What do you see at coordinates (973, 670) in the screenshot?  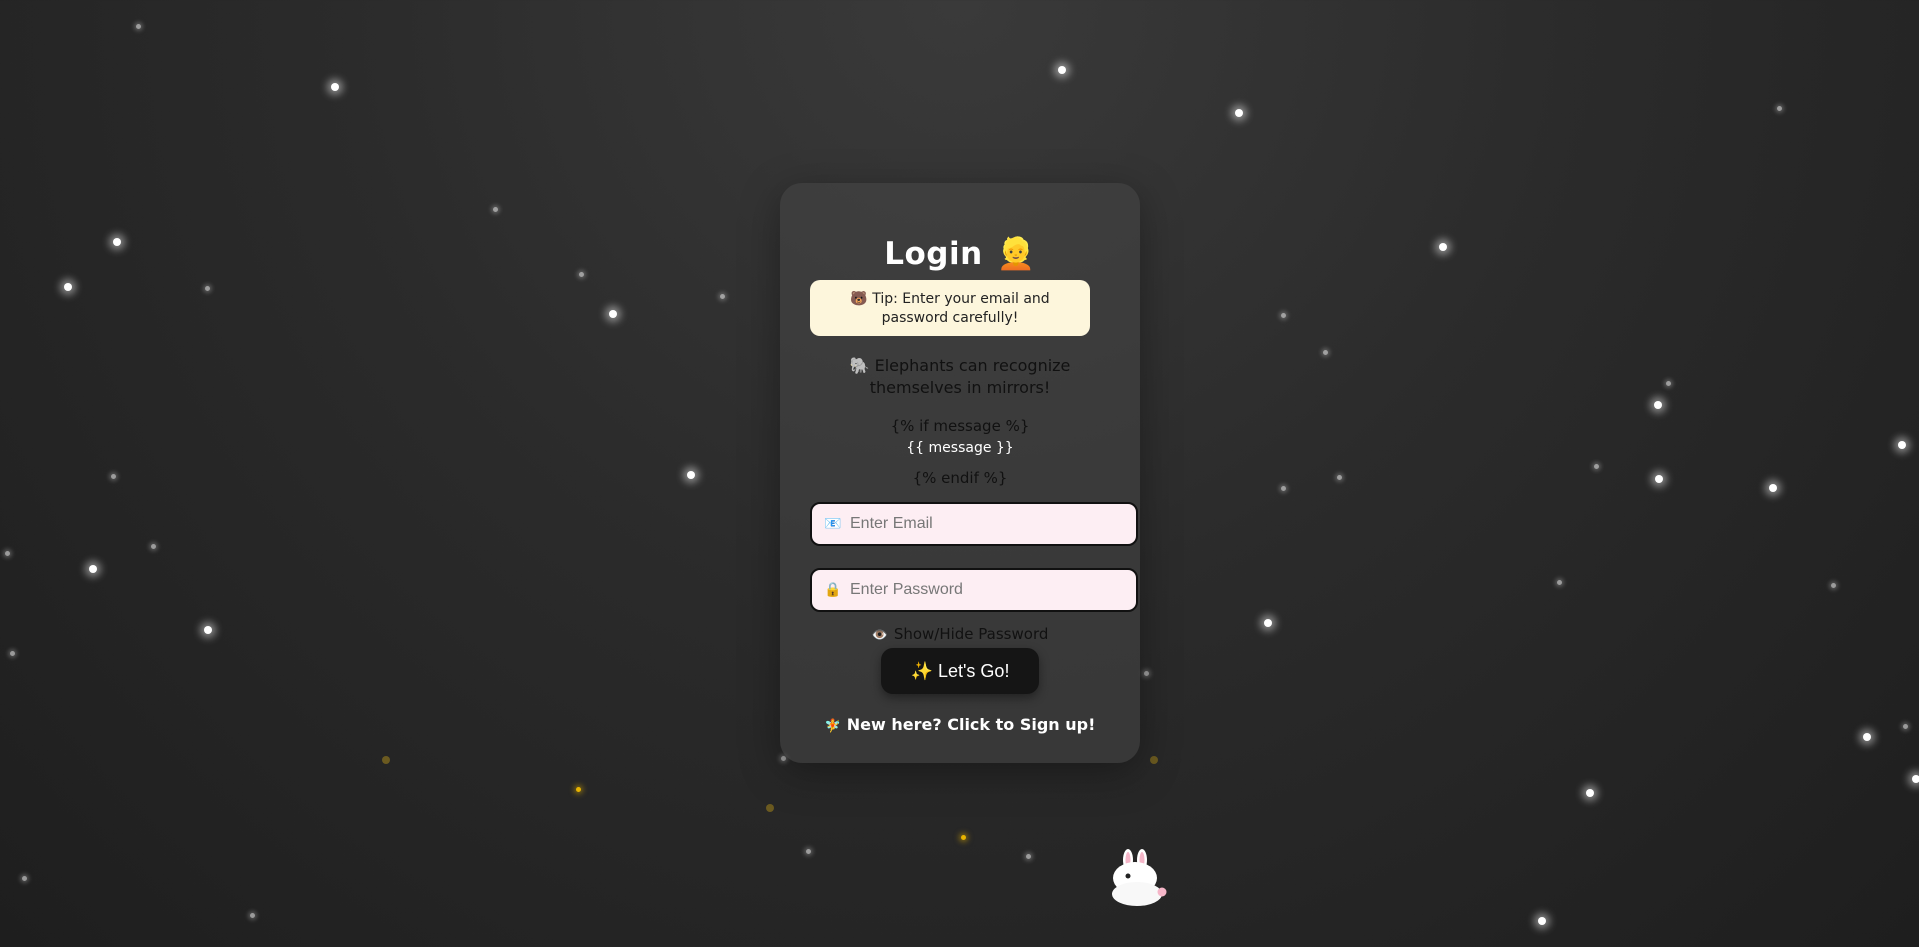 I see `submit-button-label: Let's Go!` at bounding box center [973, 670].